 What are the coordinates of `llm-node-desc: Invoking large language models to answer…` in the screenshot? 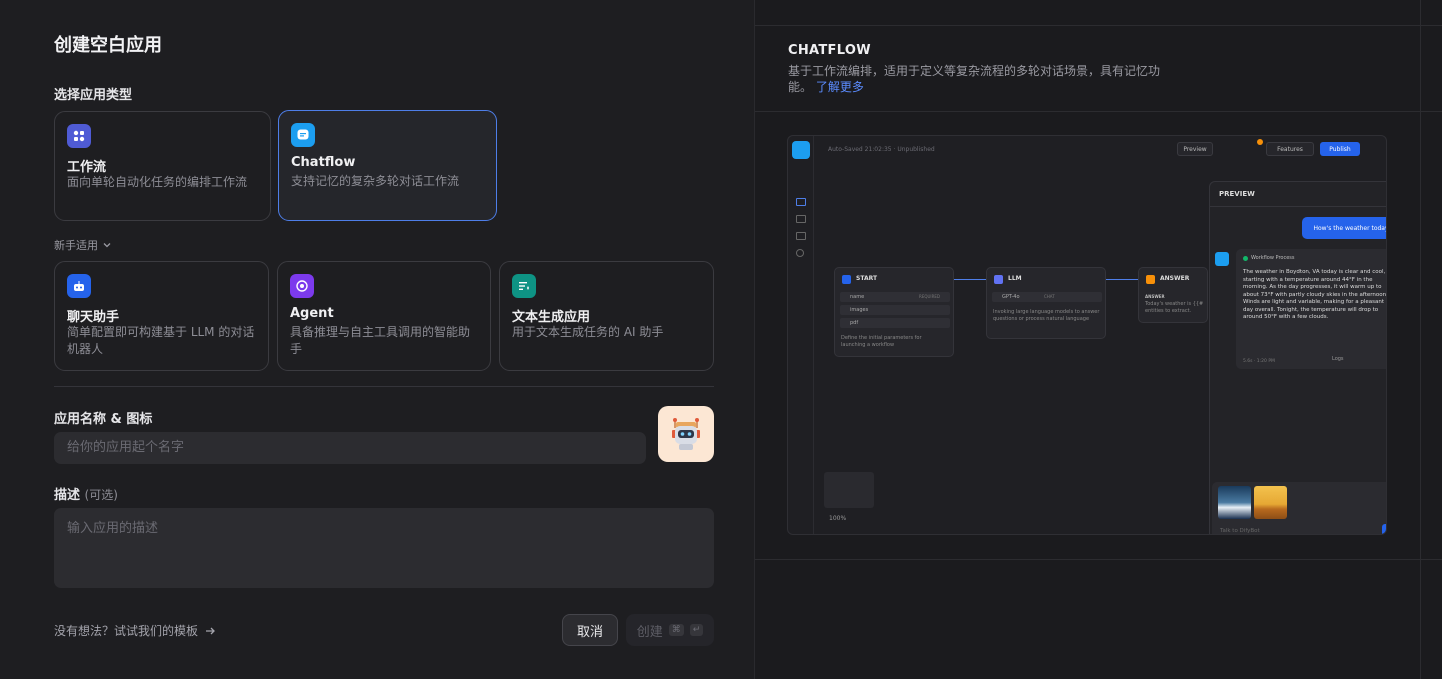 It's located at (1046, 315).